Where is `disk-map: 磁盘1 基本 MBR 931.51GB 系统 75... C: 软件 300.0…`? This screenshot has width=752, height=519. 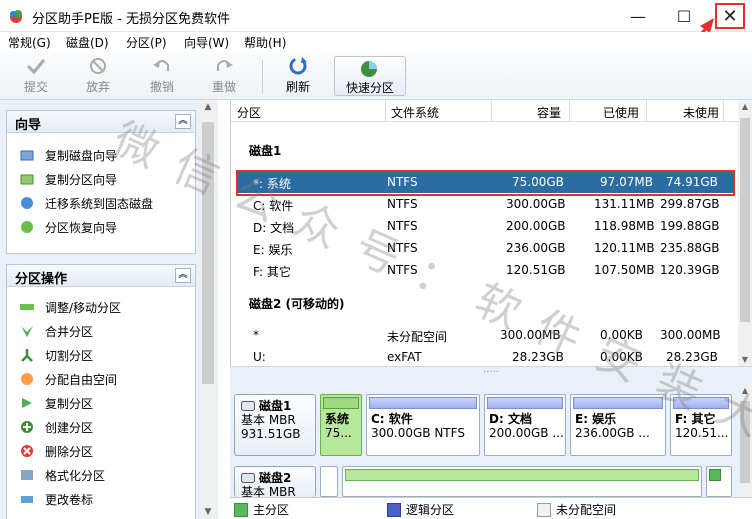 disk-map: 磁盘1 基本 MBR 931.51GB 系统 75... C: 软件 300.0… is located at coordinates (484, 441).